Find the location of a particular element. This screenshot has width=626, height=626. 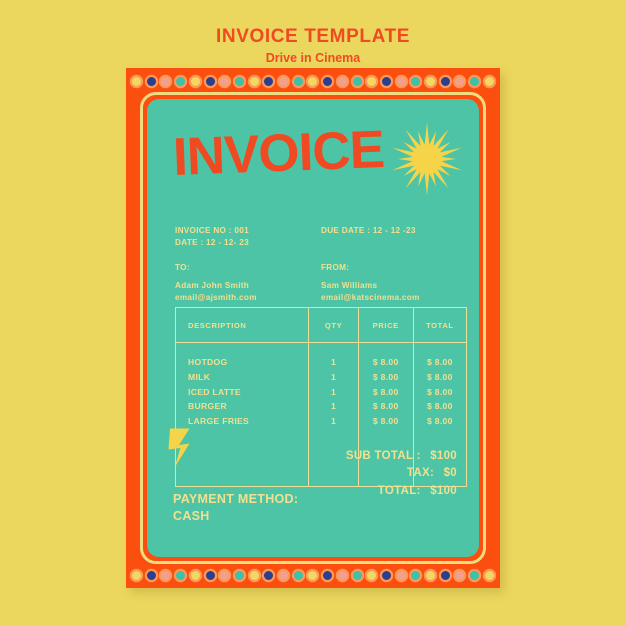

table-header-row: DESCRIPTION QTY PRICE TOTAL is located at coordinates (321, 325).